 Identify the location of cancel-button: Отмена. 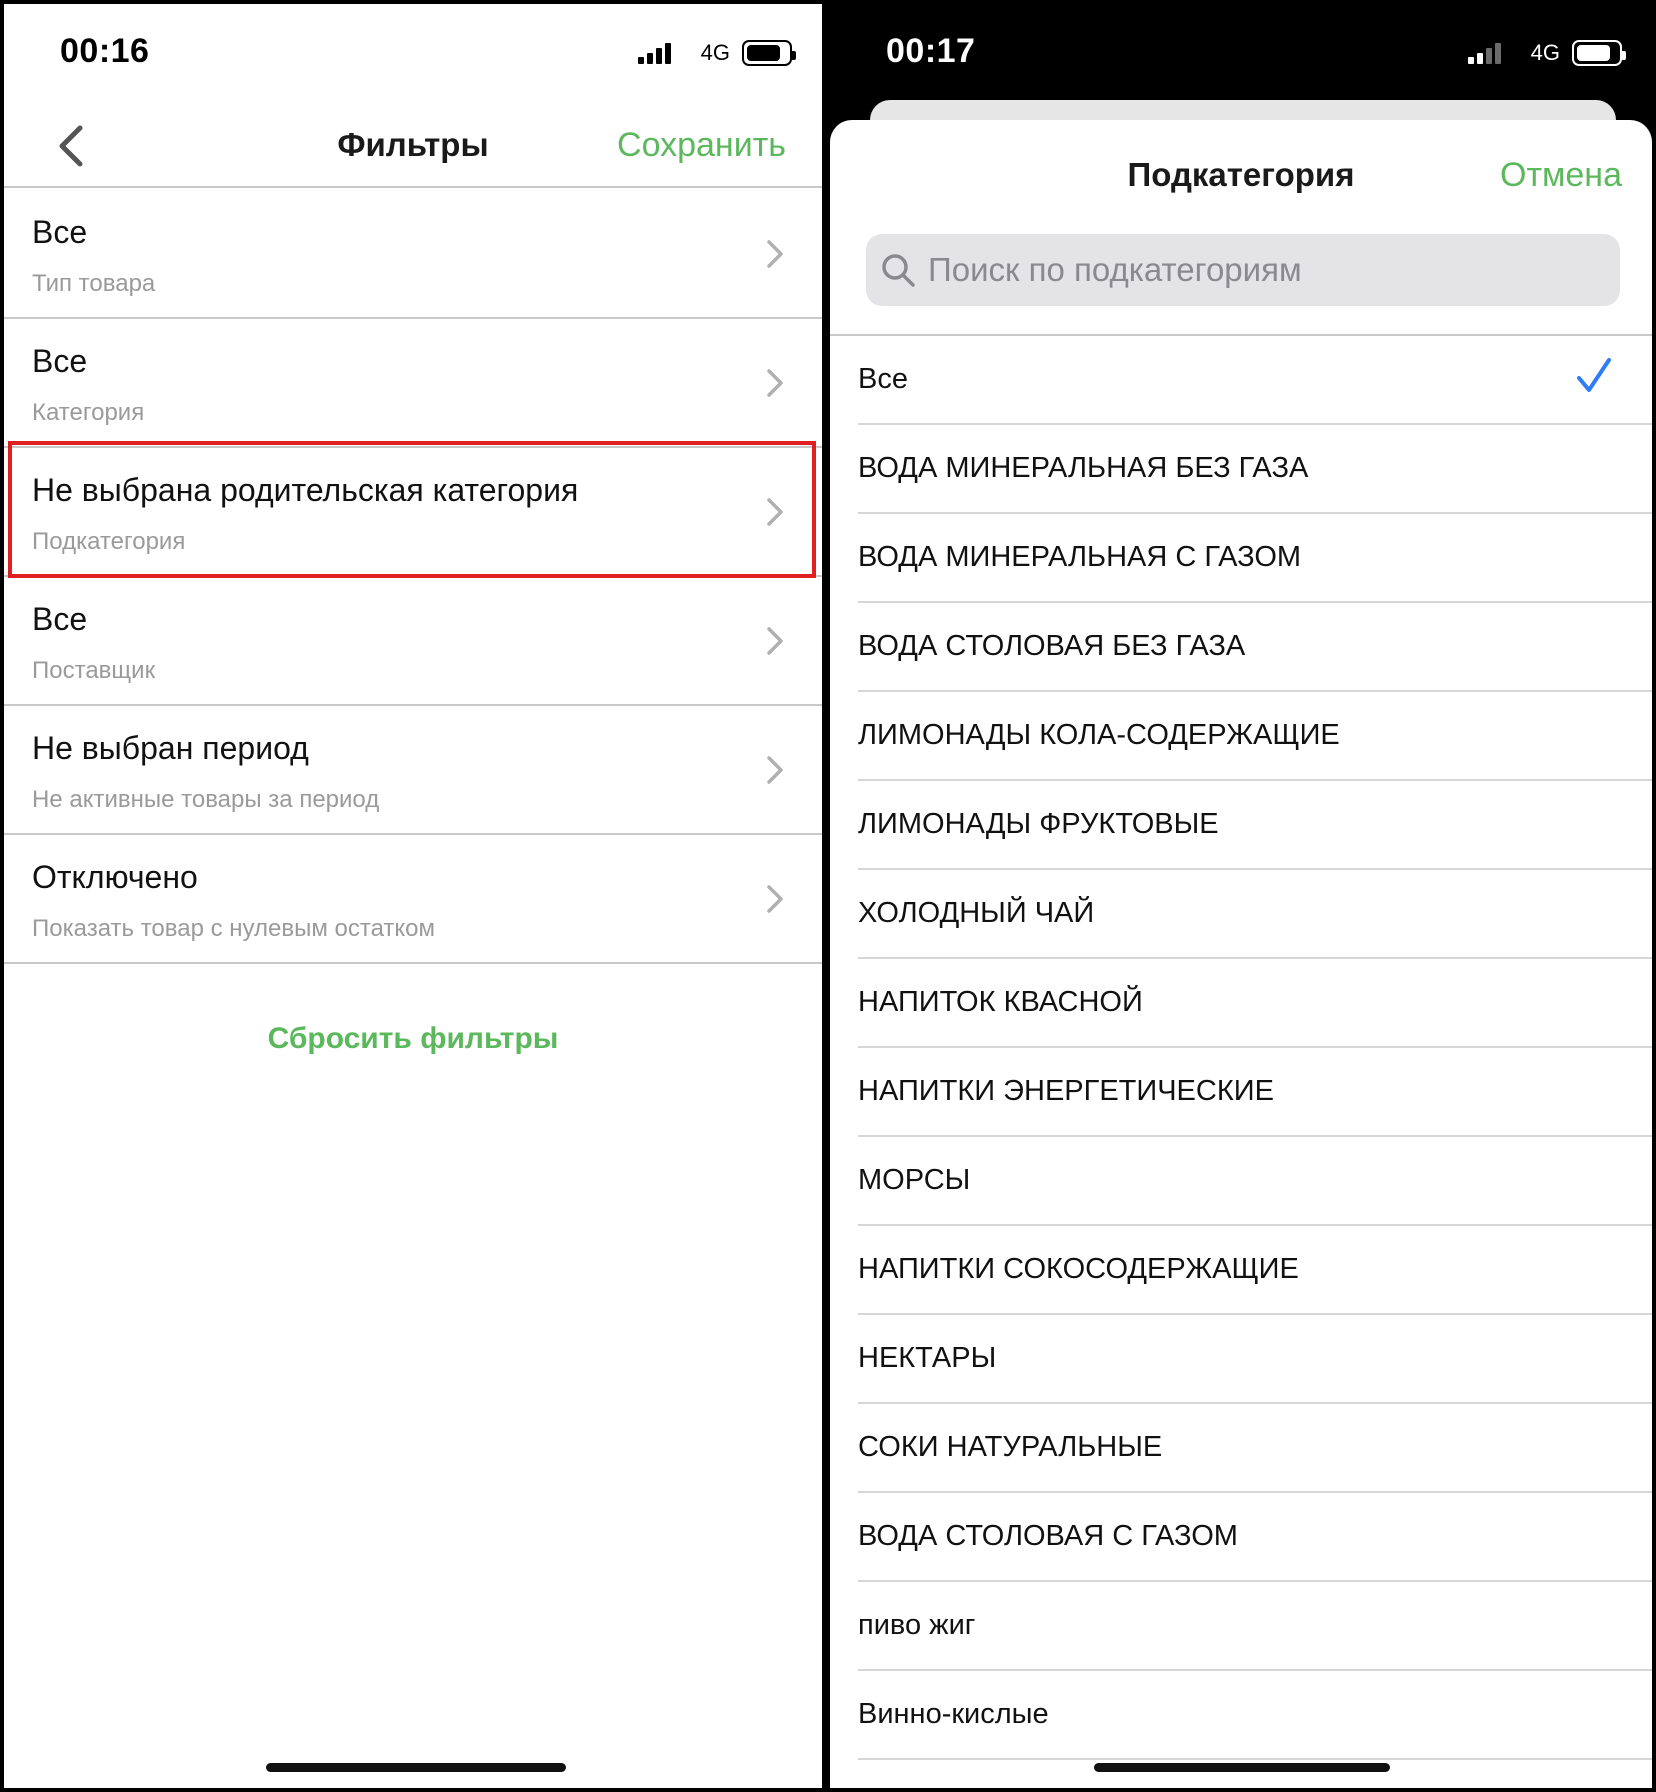
(1561, 175).